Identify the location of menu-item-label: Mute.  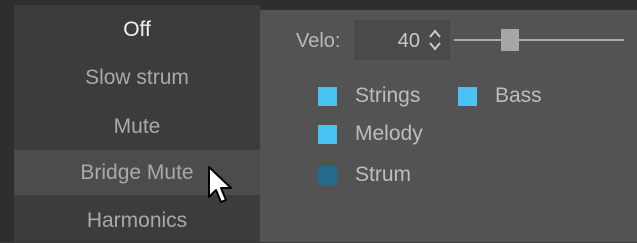
(137, 126).